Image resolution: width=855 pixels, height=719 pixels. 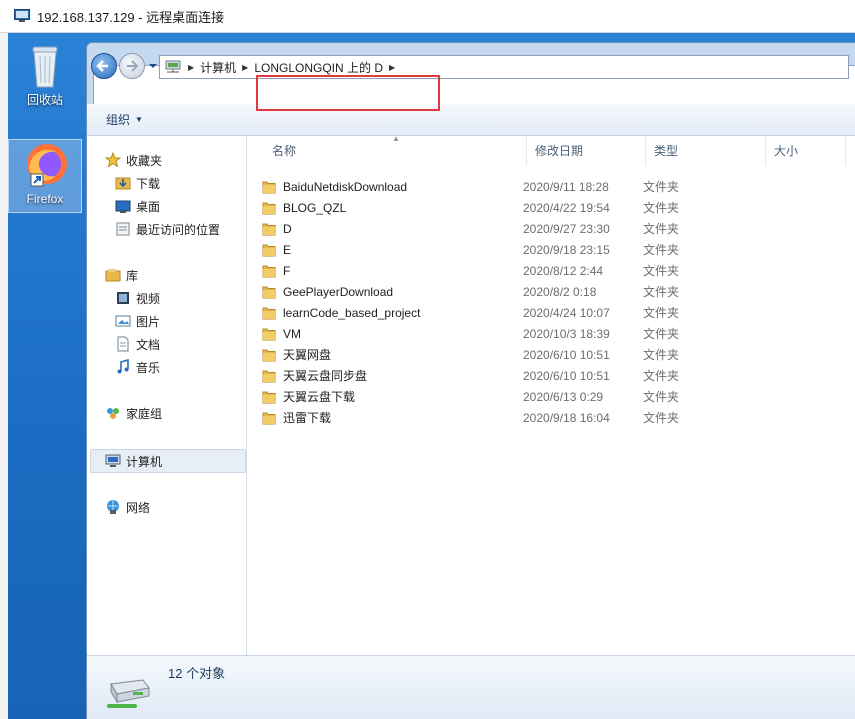 What do you see at coordinates (468, 50) in the screenshot?
I see `navigation-bar: ▶ 计算机 ▶ LONGLONGQIN 上的 D ▶` at bounding box center [468, 50].